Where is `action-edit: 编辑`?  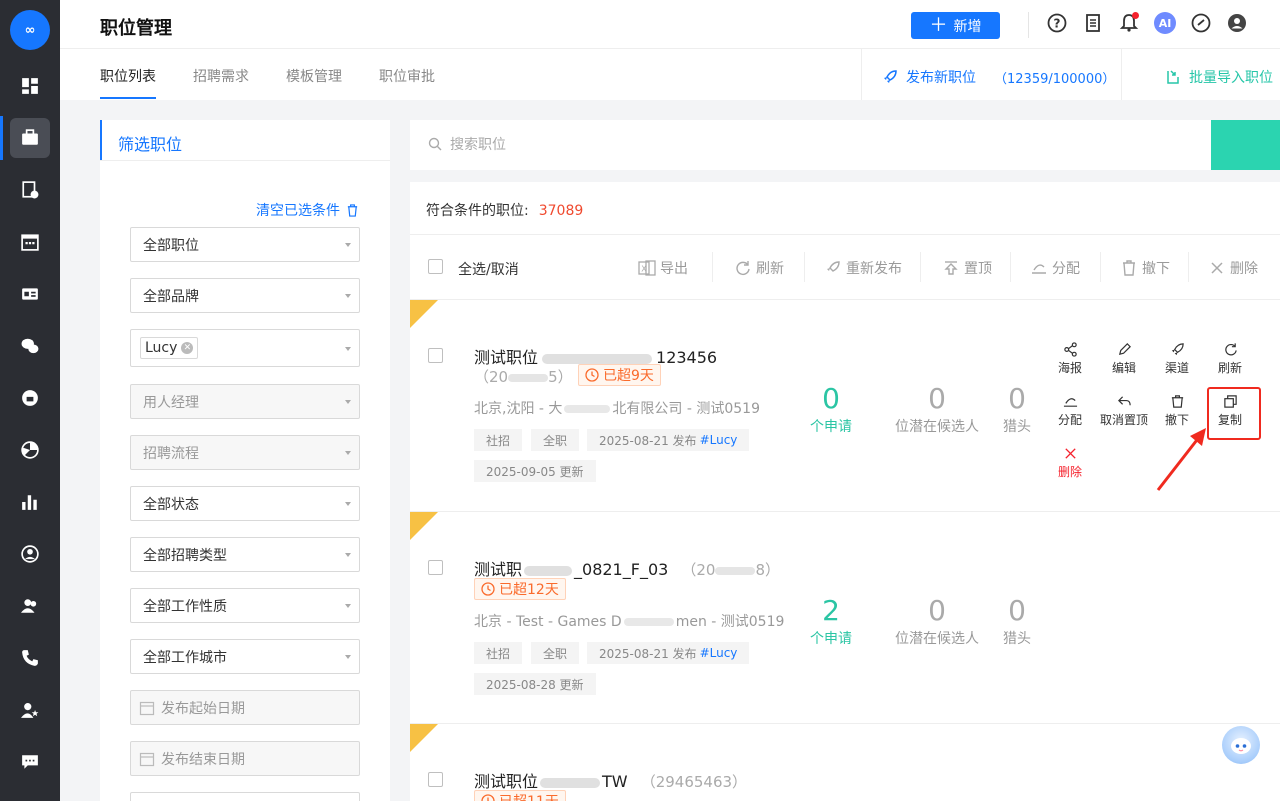 action-edit: 编辑 is located at coordinates (1124, 359).